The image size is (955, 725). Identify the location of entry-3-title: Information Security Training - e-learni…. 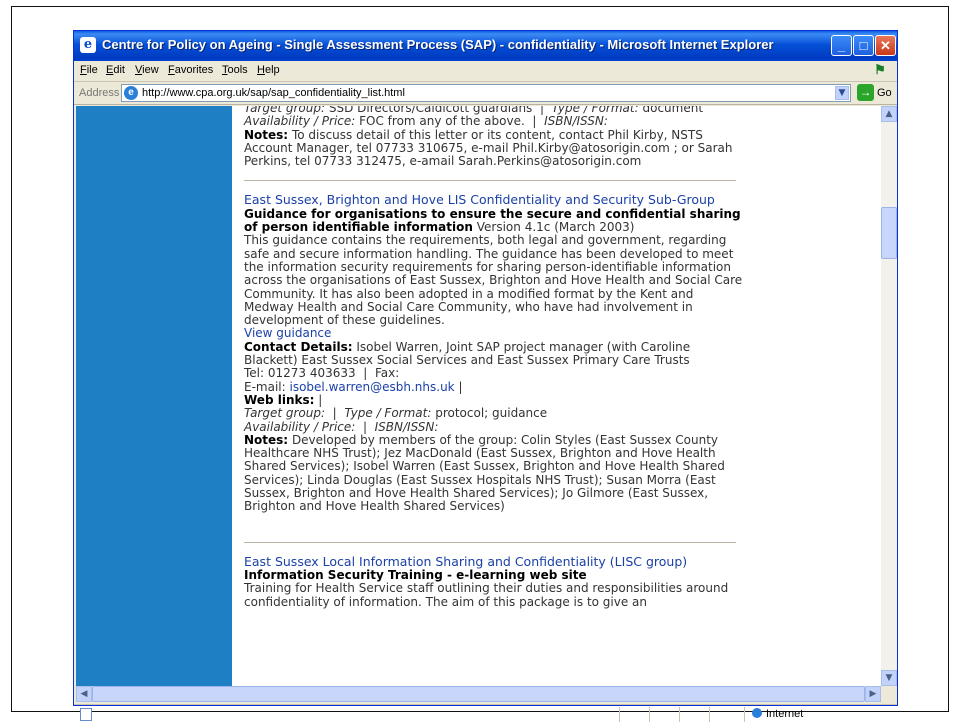
(415, 574).